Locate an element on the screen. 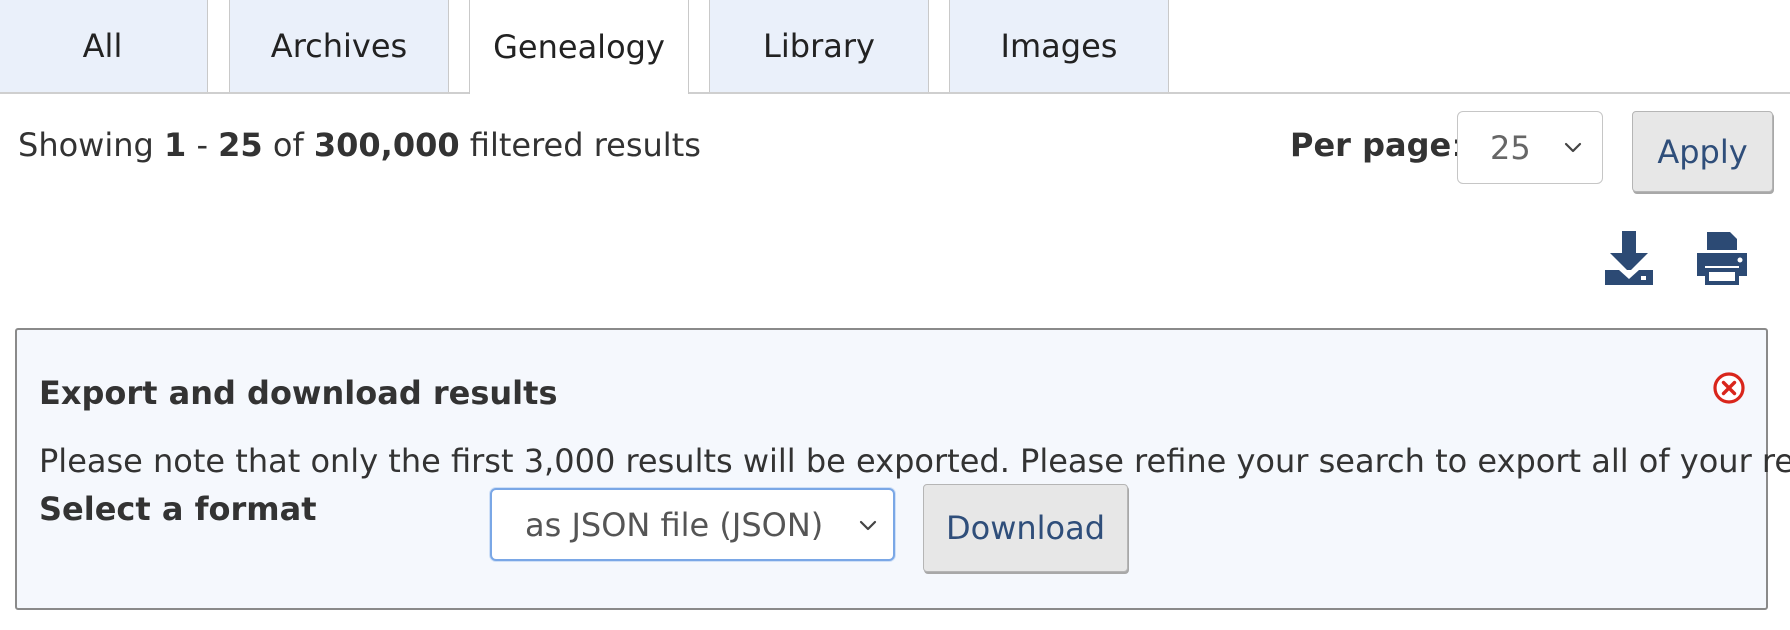  tab-label: Genealogy is located at coordinates (579, 47).